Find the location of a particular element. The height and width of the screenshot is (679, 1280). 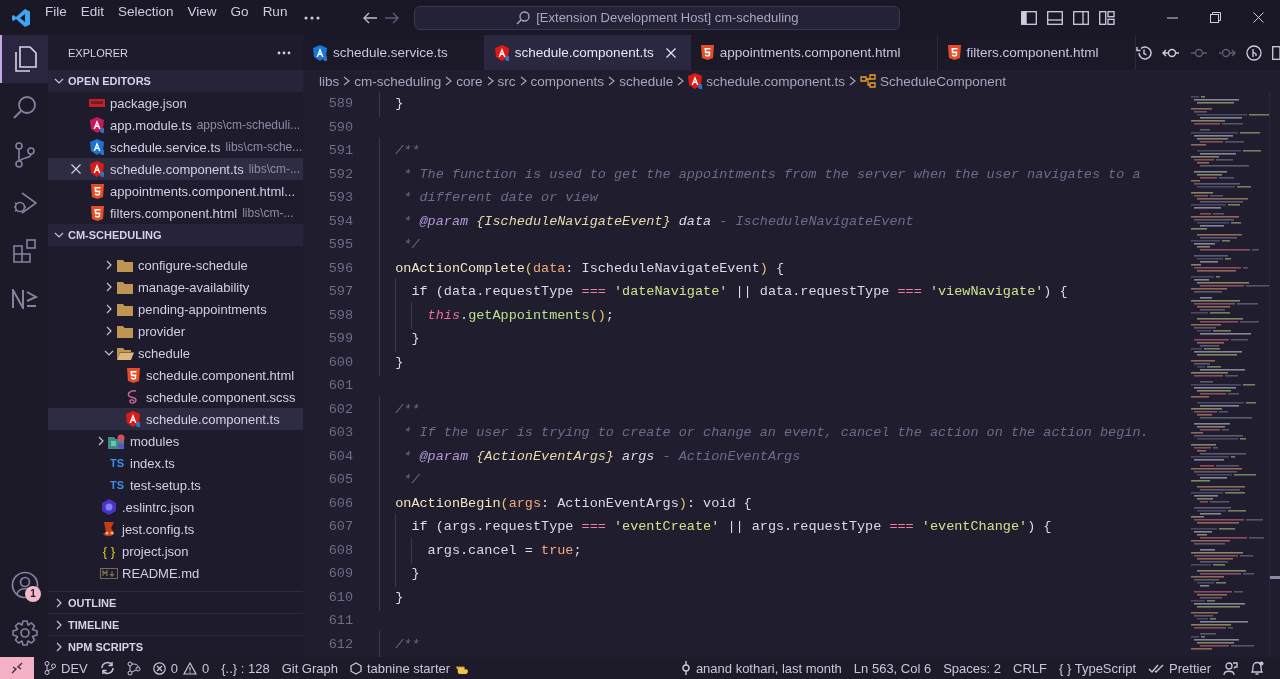

tree-item: modules is located at coordinates (175, 441).